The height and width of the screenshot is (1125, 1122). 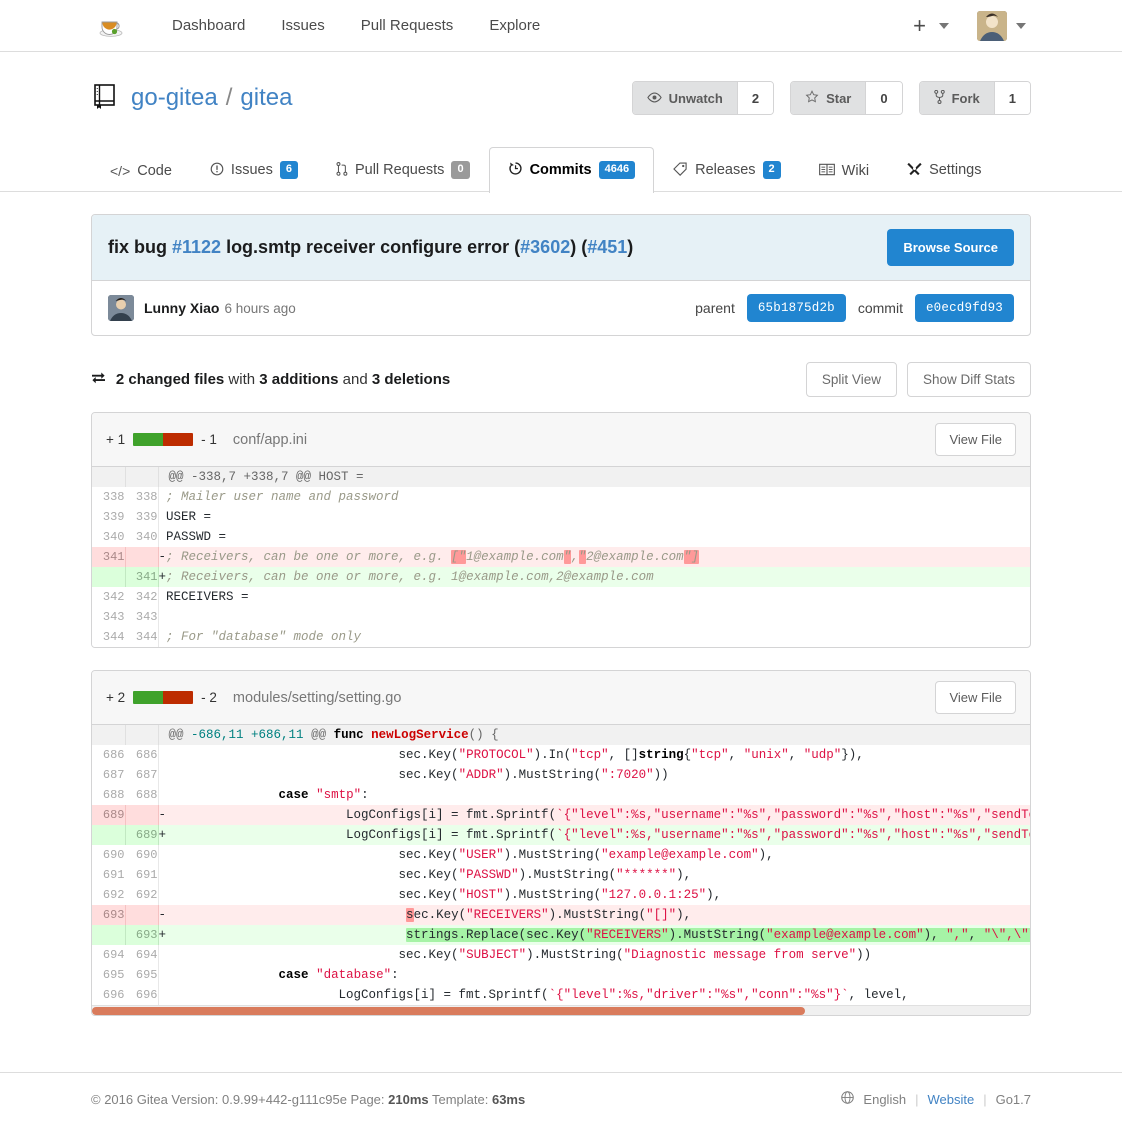 I want to click on fork-button-main: Fork, so click(x=956, y=98).